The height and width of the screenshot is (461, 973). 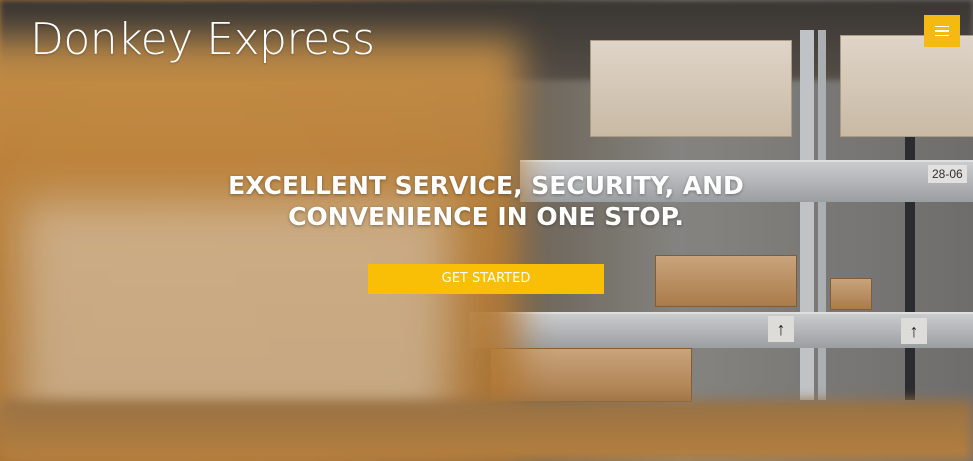 I want to click on menu-toggle-button, so click(x=942, y=31).